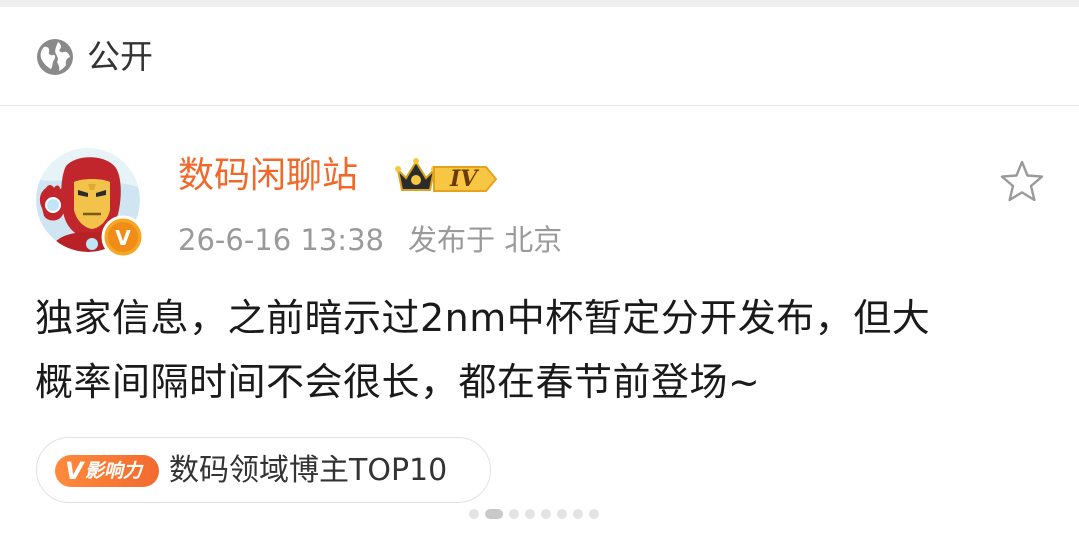 The image size is (1079, 535). I want to click on pager-dot-active, so click(494, 514).